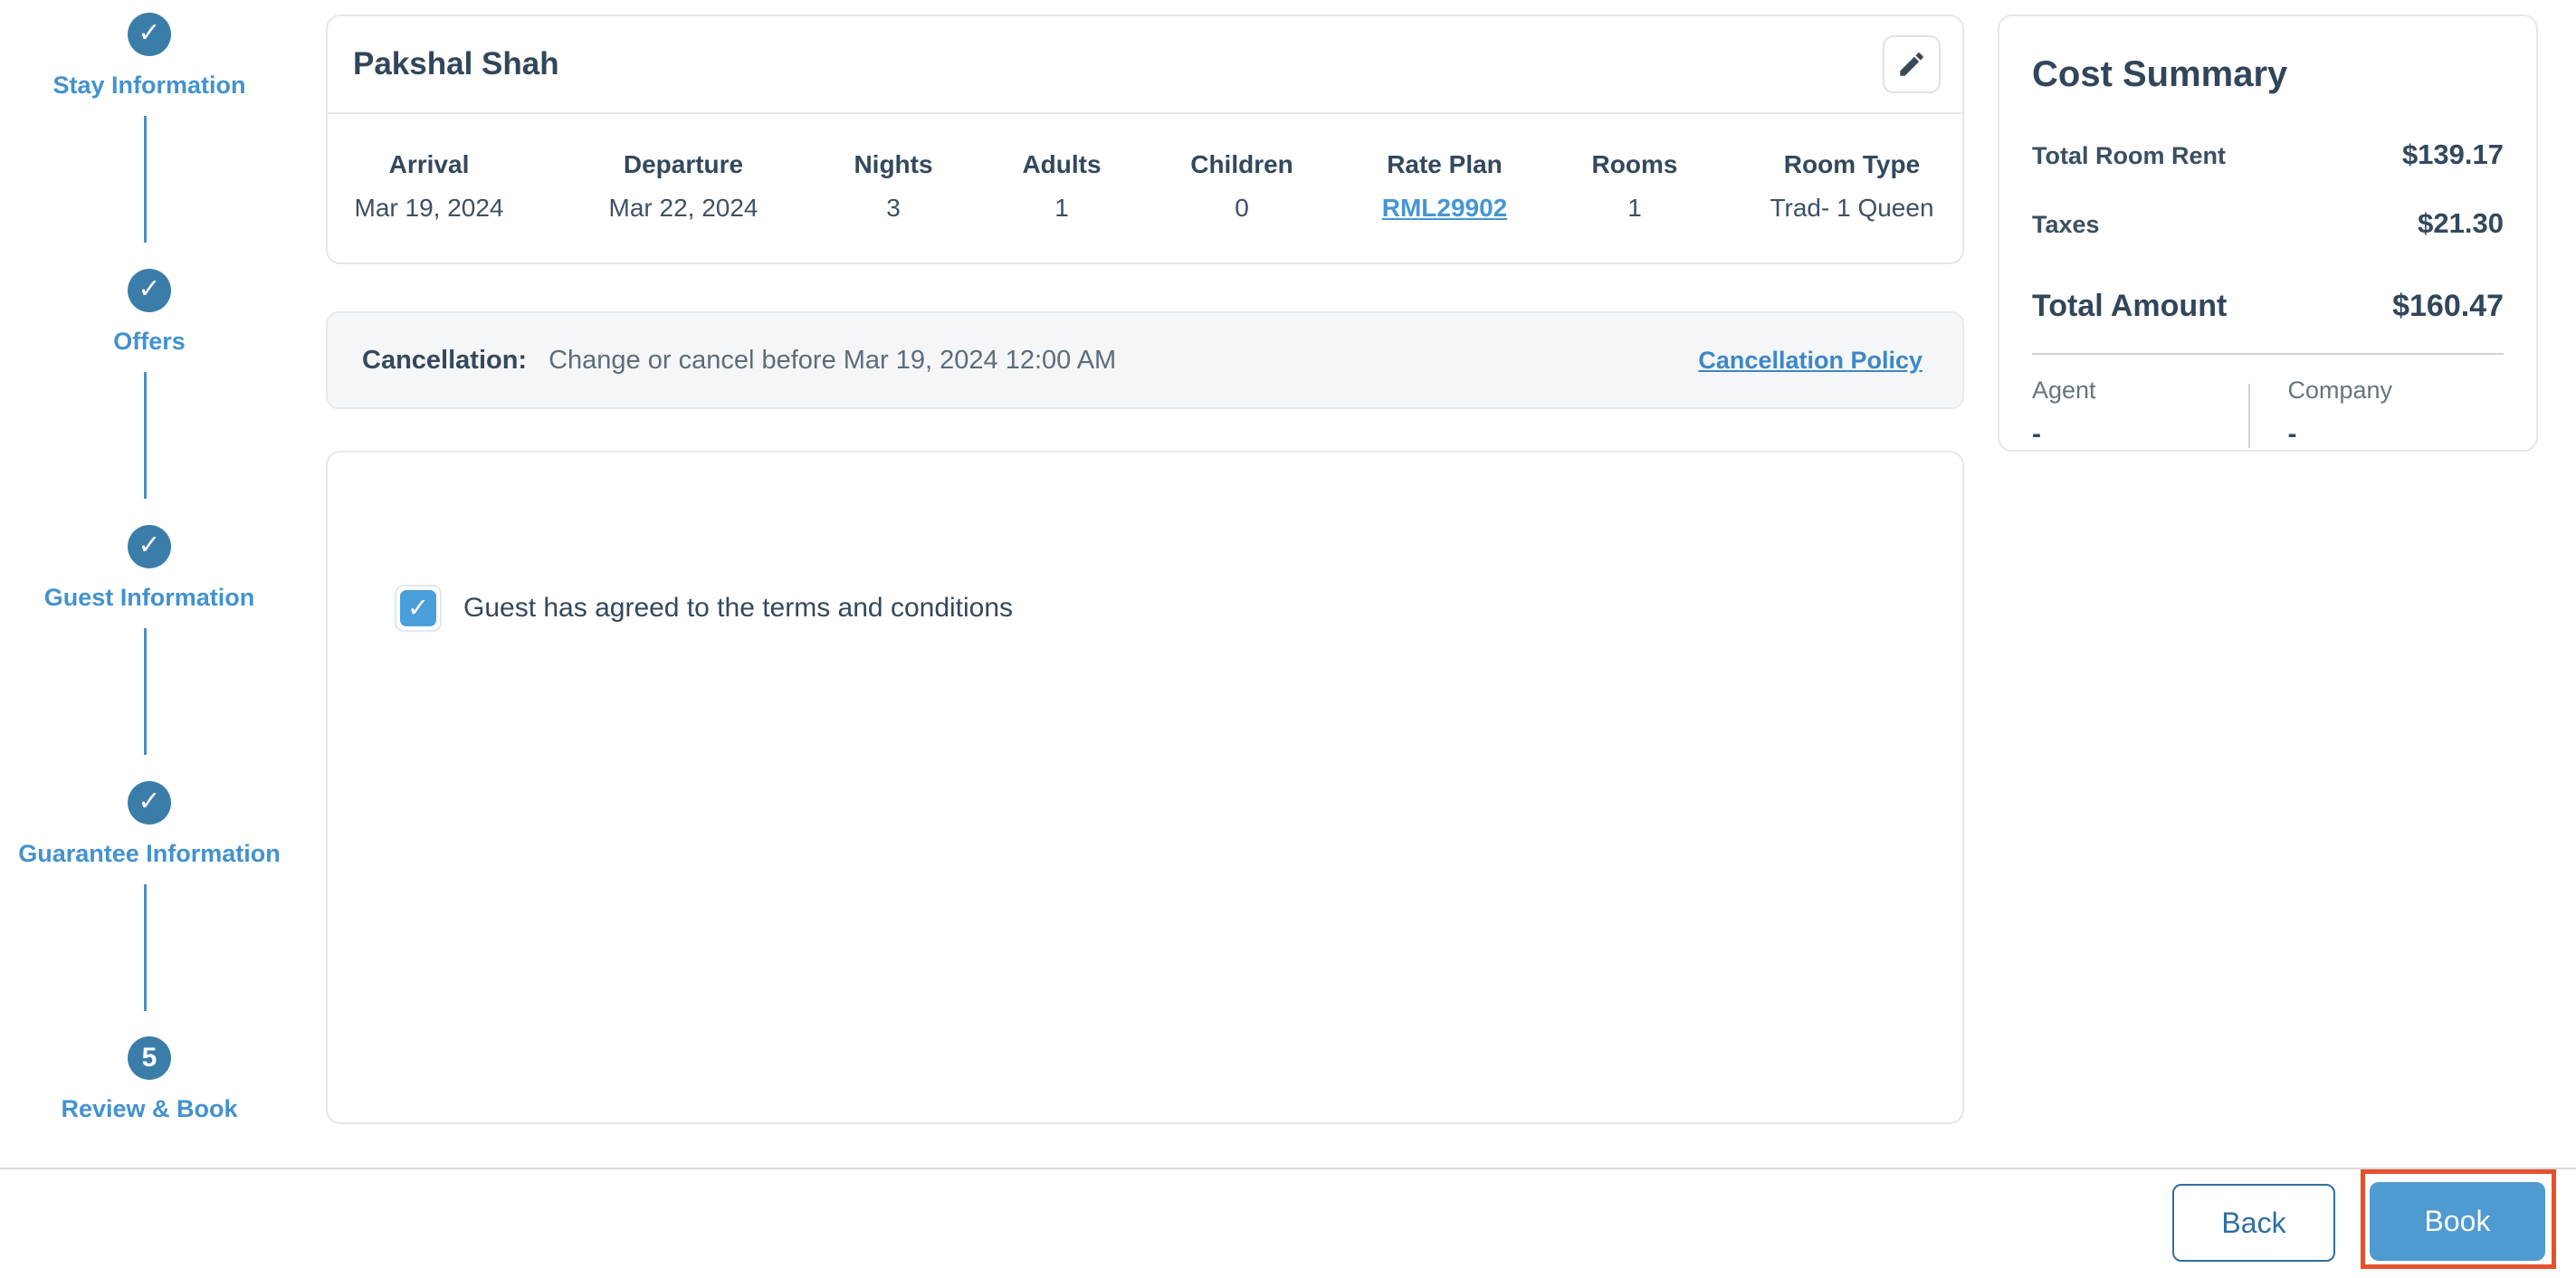  What do you see at coordinates (2448, 306) in the screenshot?
I see `total-amount-value: $160.47` at bounding box center [2448, 306].